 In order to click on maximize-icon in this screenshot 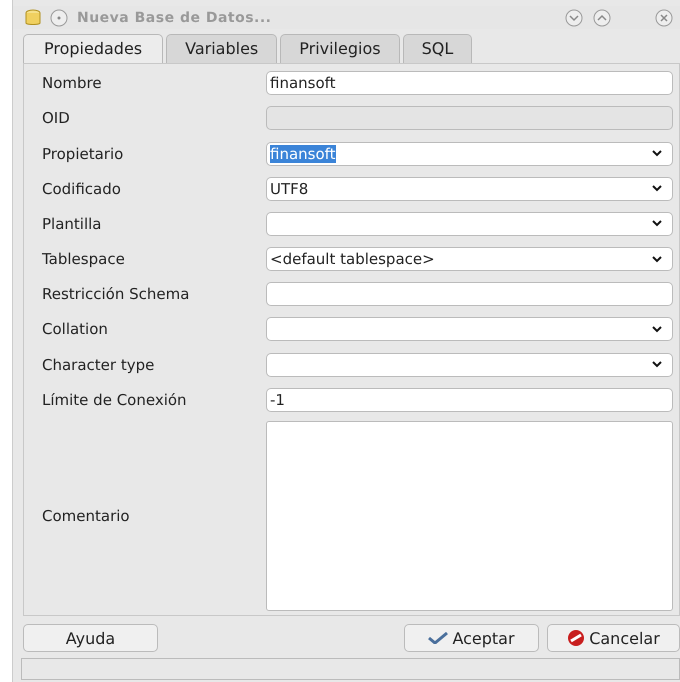, I will do `click(602, 18)`.